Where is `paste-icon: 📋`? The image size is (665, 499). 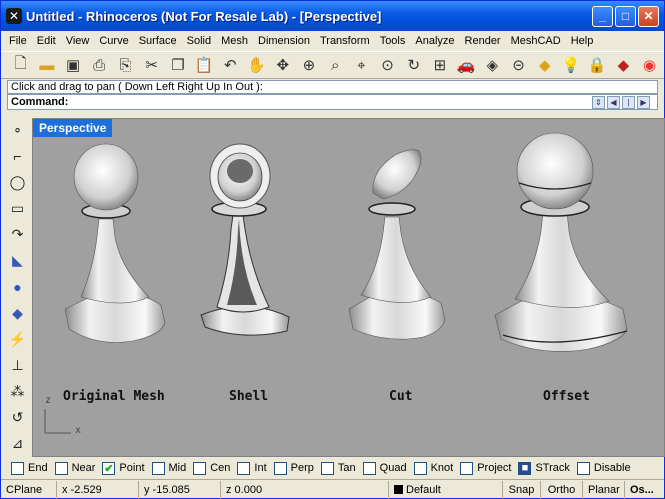 paste-icon: 📋 is located at coordinates (203, 65).